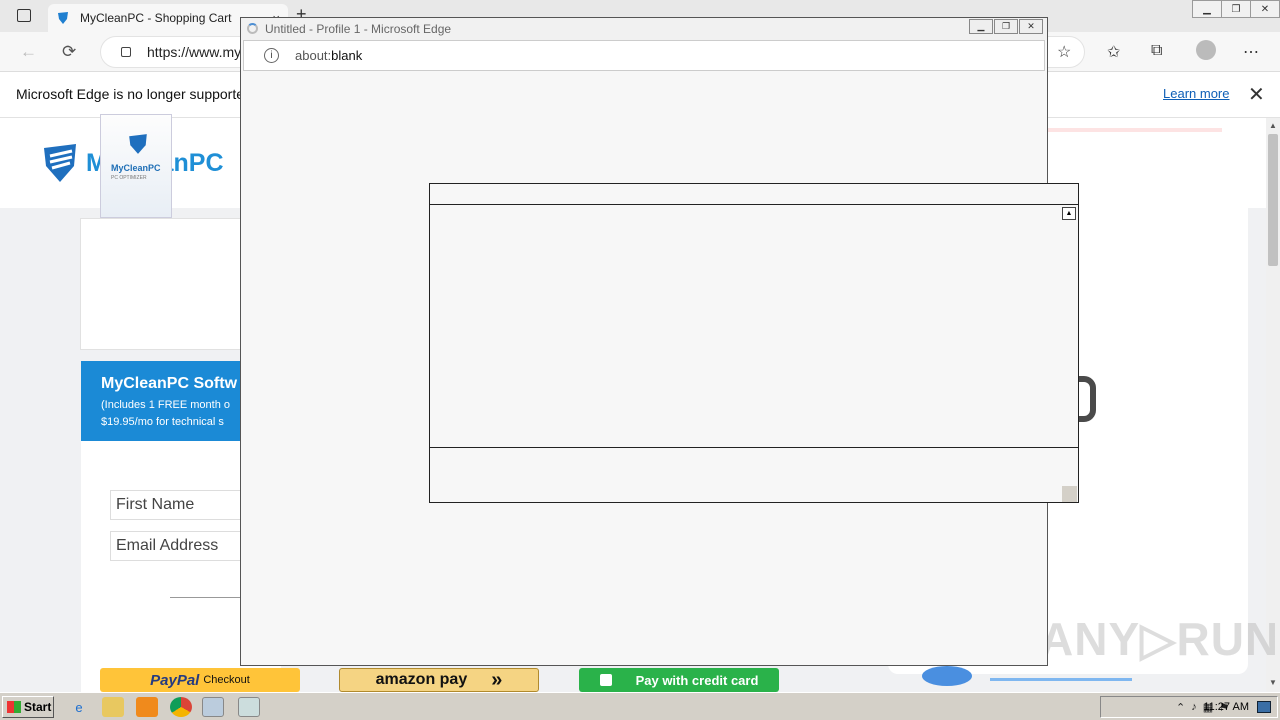 The image size is (1280, 720). What do you see at coordinates (28, 52) in the screenshot?
I see `back-arrow-icon: ←` at bounding box center [28, 52].